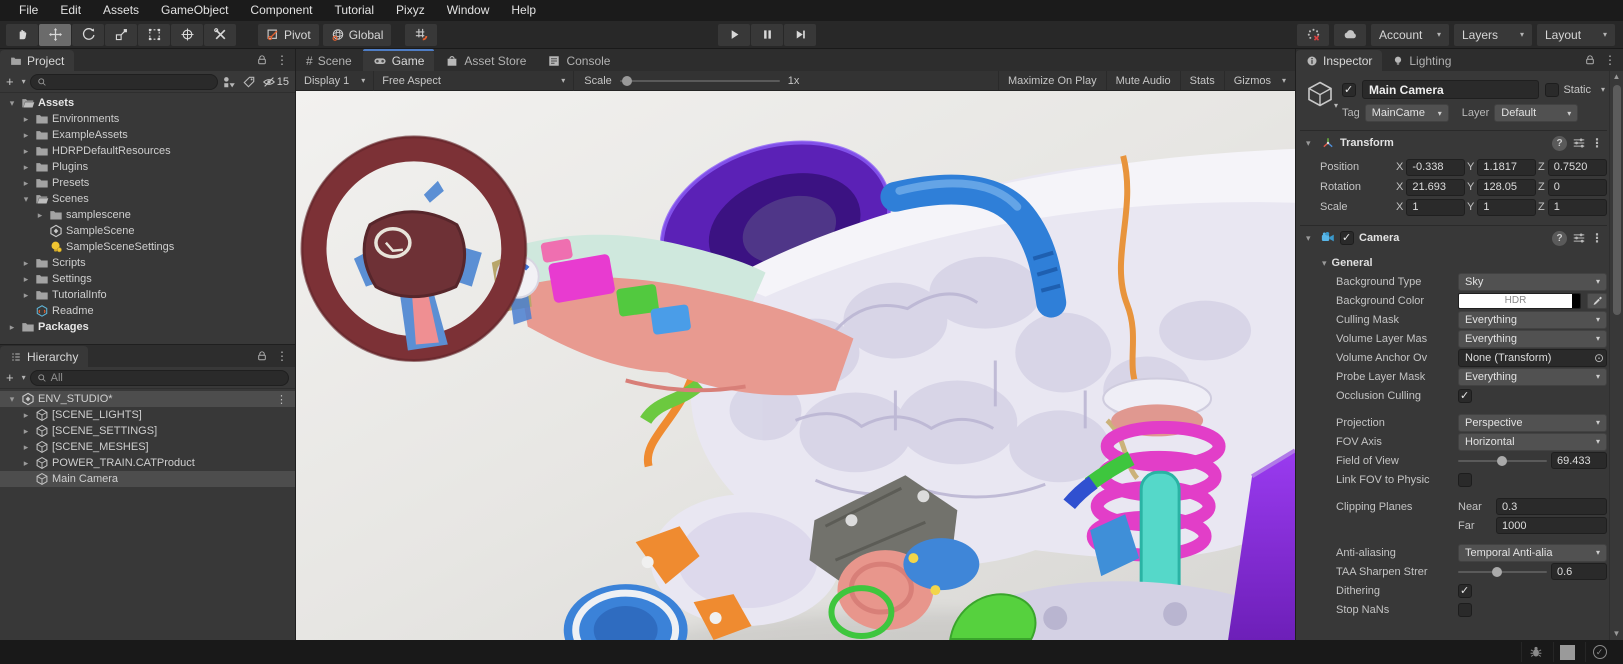  What do you see at coordinates (1577, 207) in the screenshot?
I see `scale-z-field: 1` at bounding box center [1577, 207].